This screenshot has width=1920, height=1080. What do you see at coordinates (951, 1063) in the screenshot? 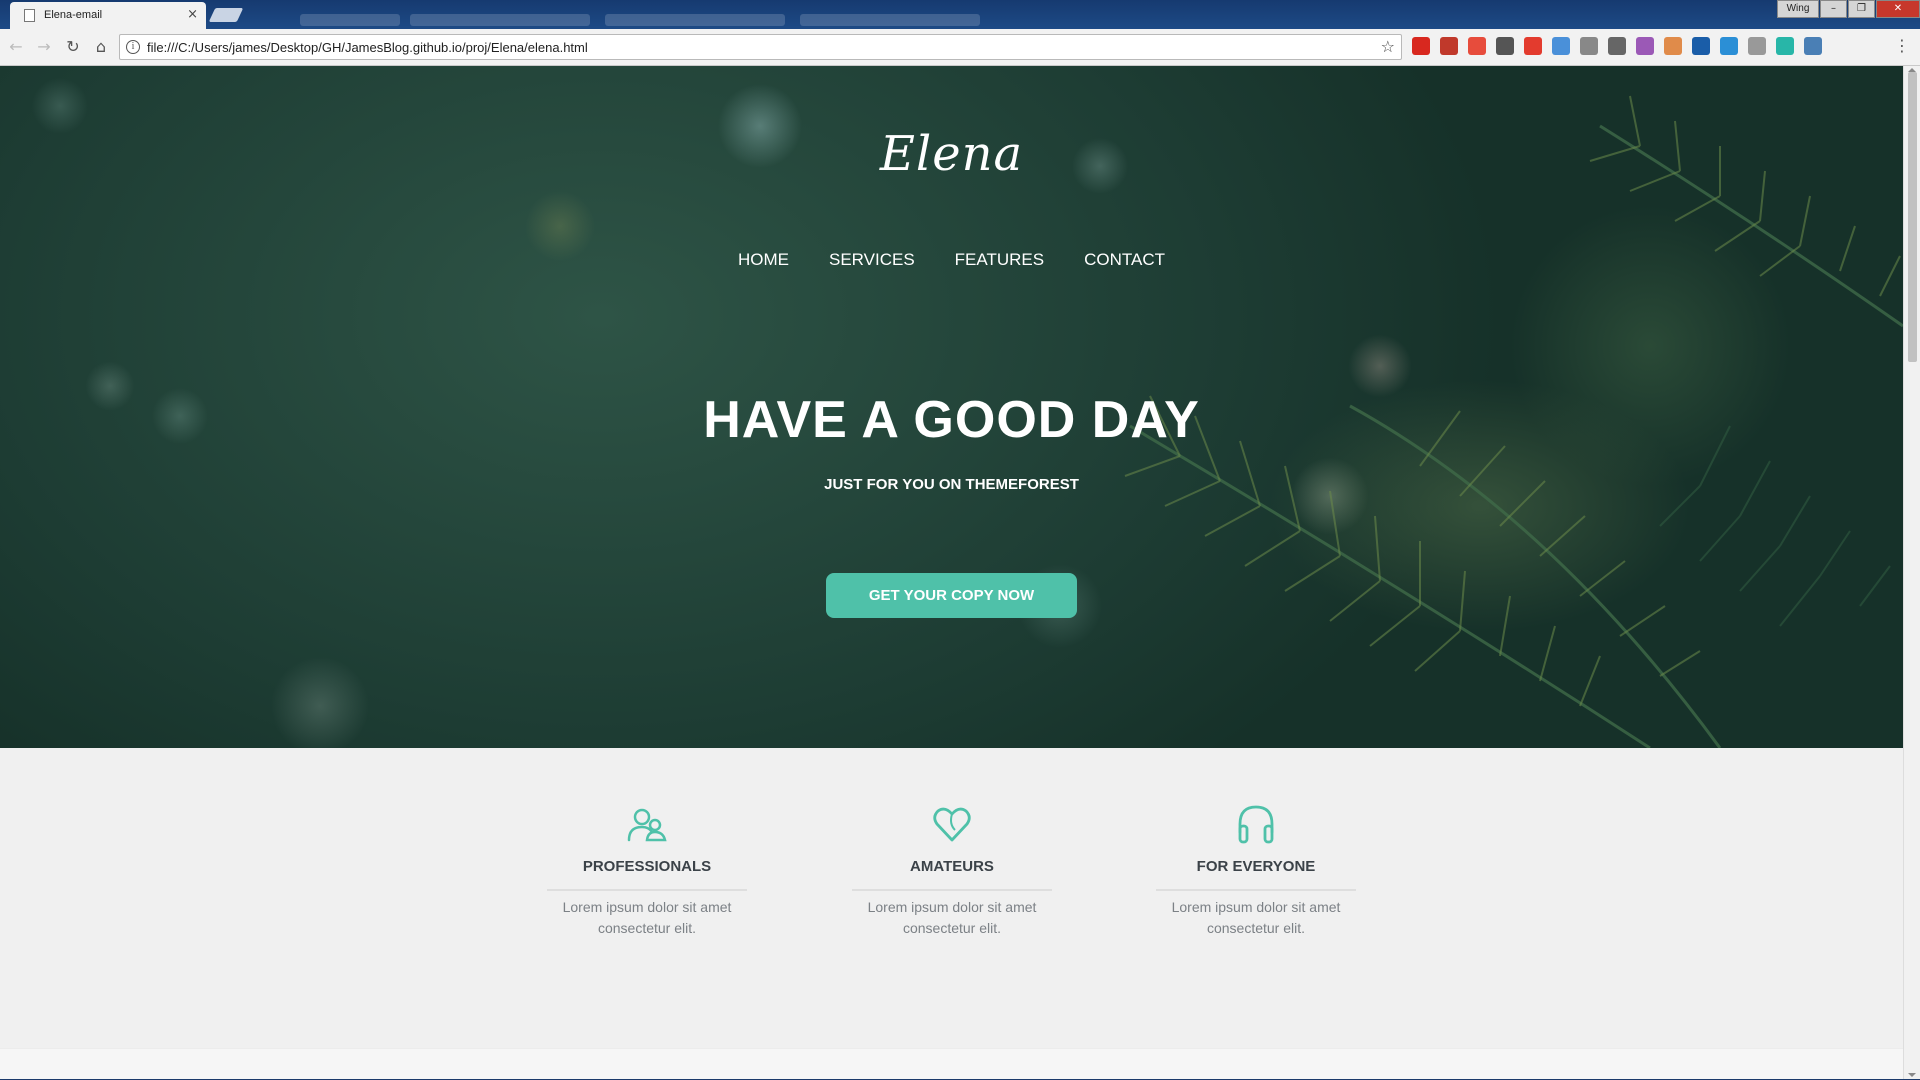
I see `next-section-edge` at bounding box center [951, 1063].